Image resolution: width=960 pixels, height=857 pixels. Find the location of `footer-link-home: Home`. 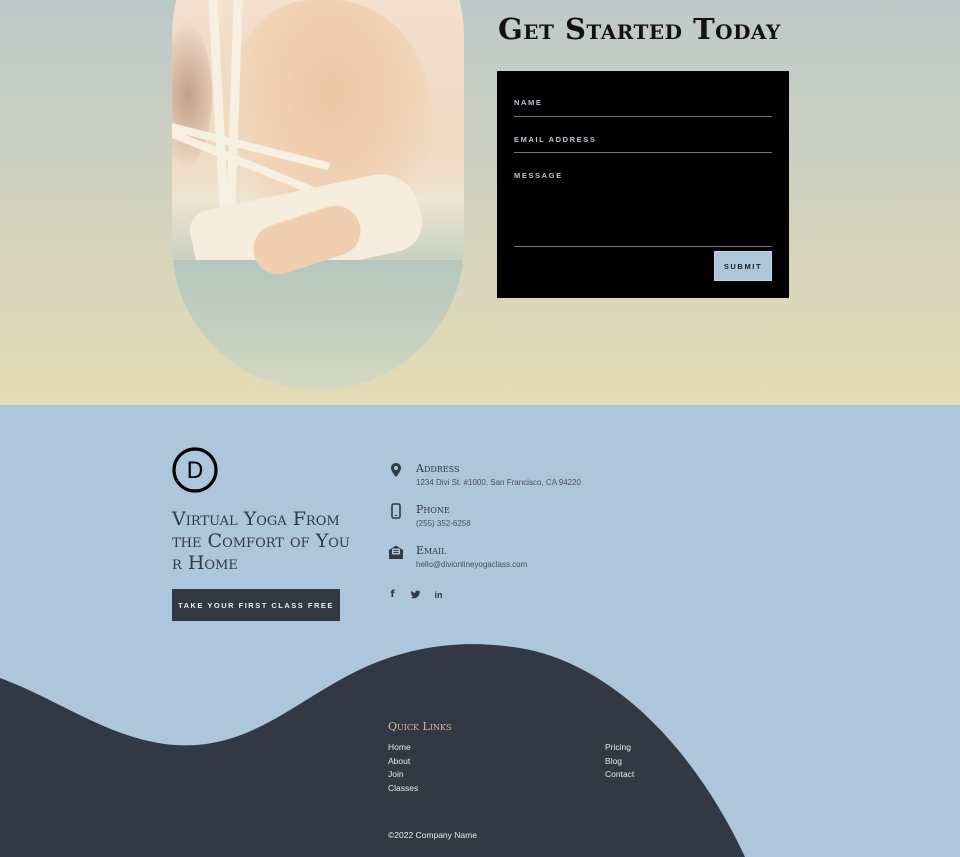

footer-link-home: Home is located at coordinates (403, 748).